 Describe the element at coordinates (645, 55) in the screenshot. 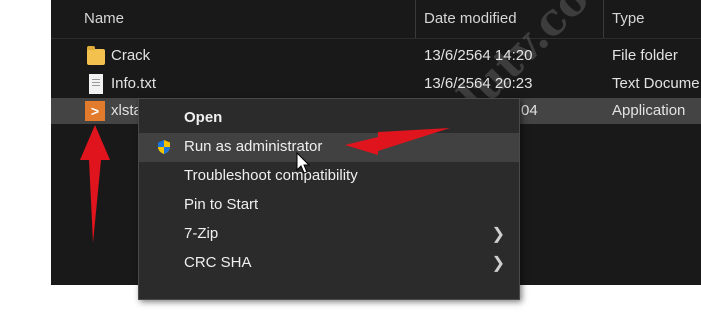

I see `file-type: File folder` at that location.